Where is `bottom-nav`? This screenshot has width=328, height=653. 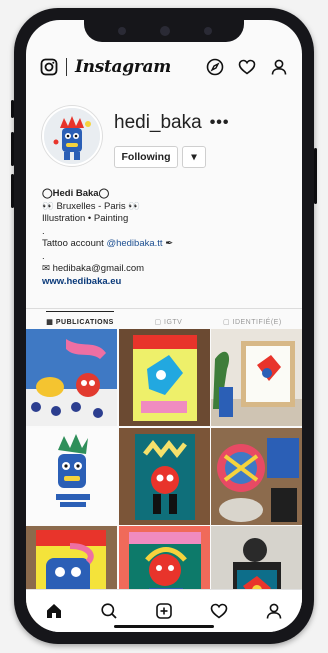 bottom-nav is located at coordinates (164, 610).